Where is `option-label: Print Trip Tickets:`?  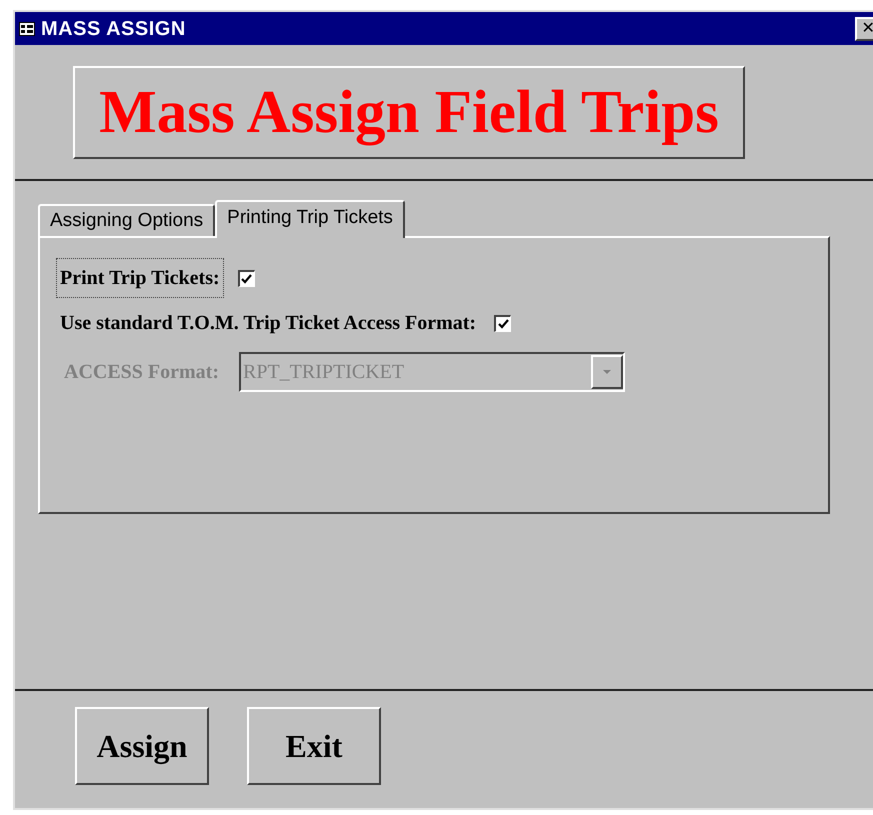
option-label: Print Trip Tickets: is located at coordinates (140, 278).